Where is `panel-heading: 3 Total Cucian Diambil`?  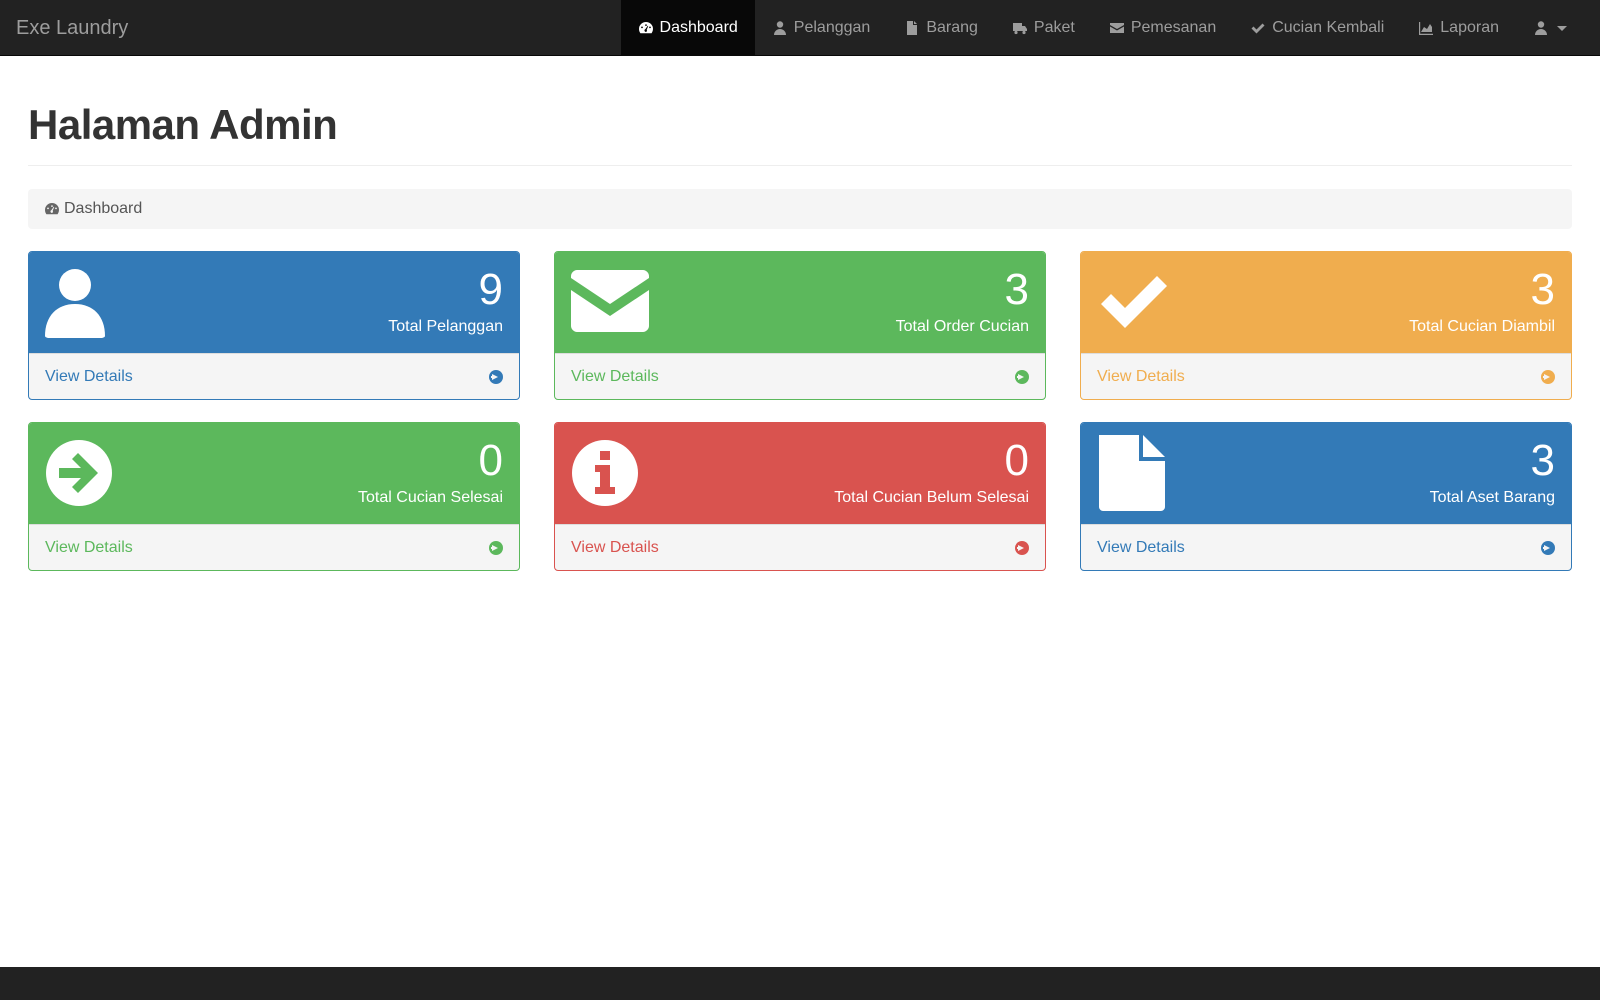
panel-heading: 3 Total Cucian Diambil is located at coordinates (1326, 302).